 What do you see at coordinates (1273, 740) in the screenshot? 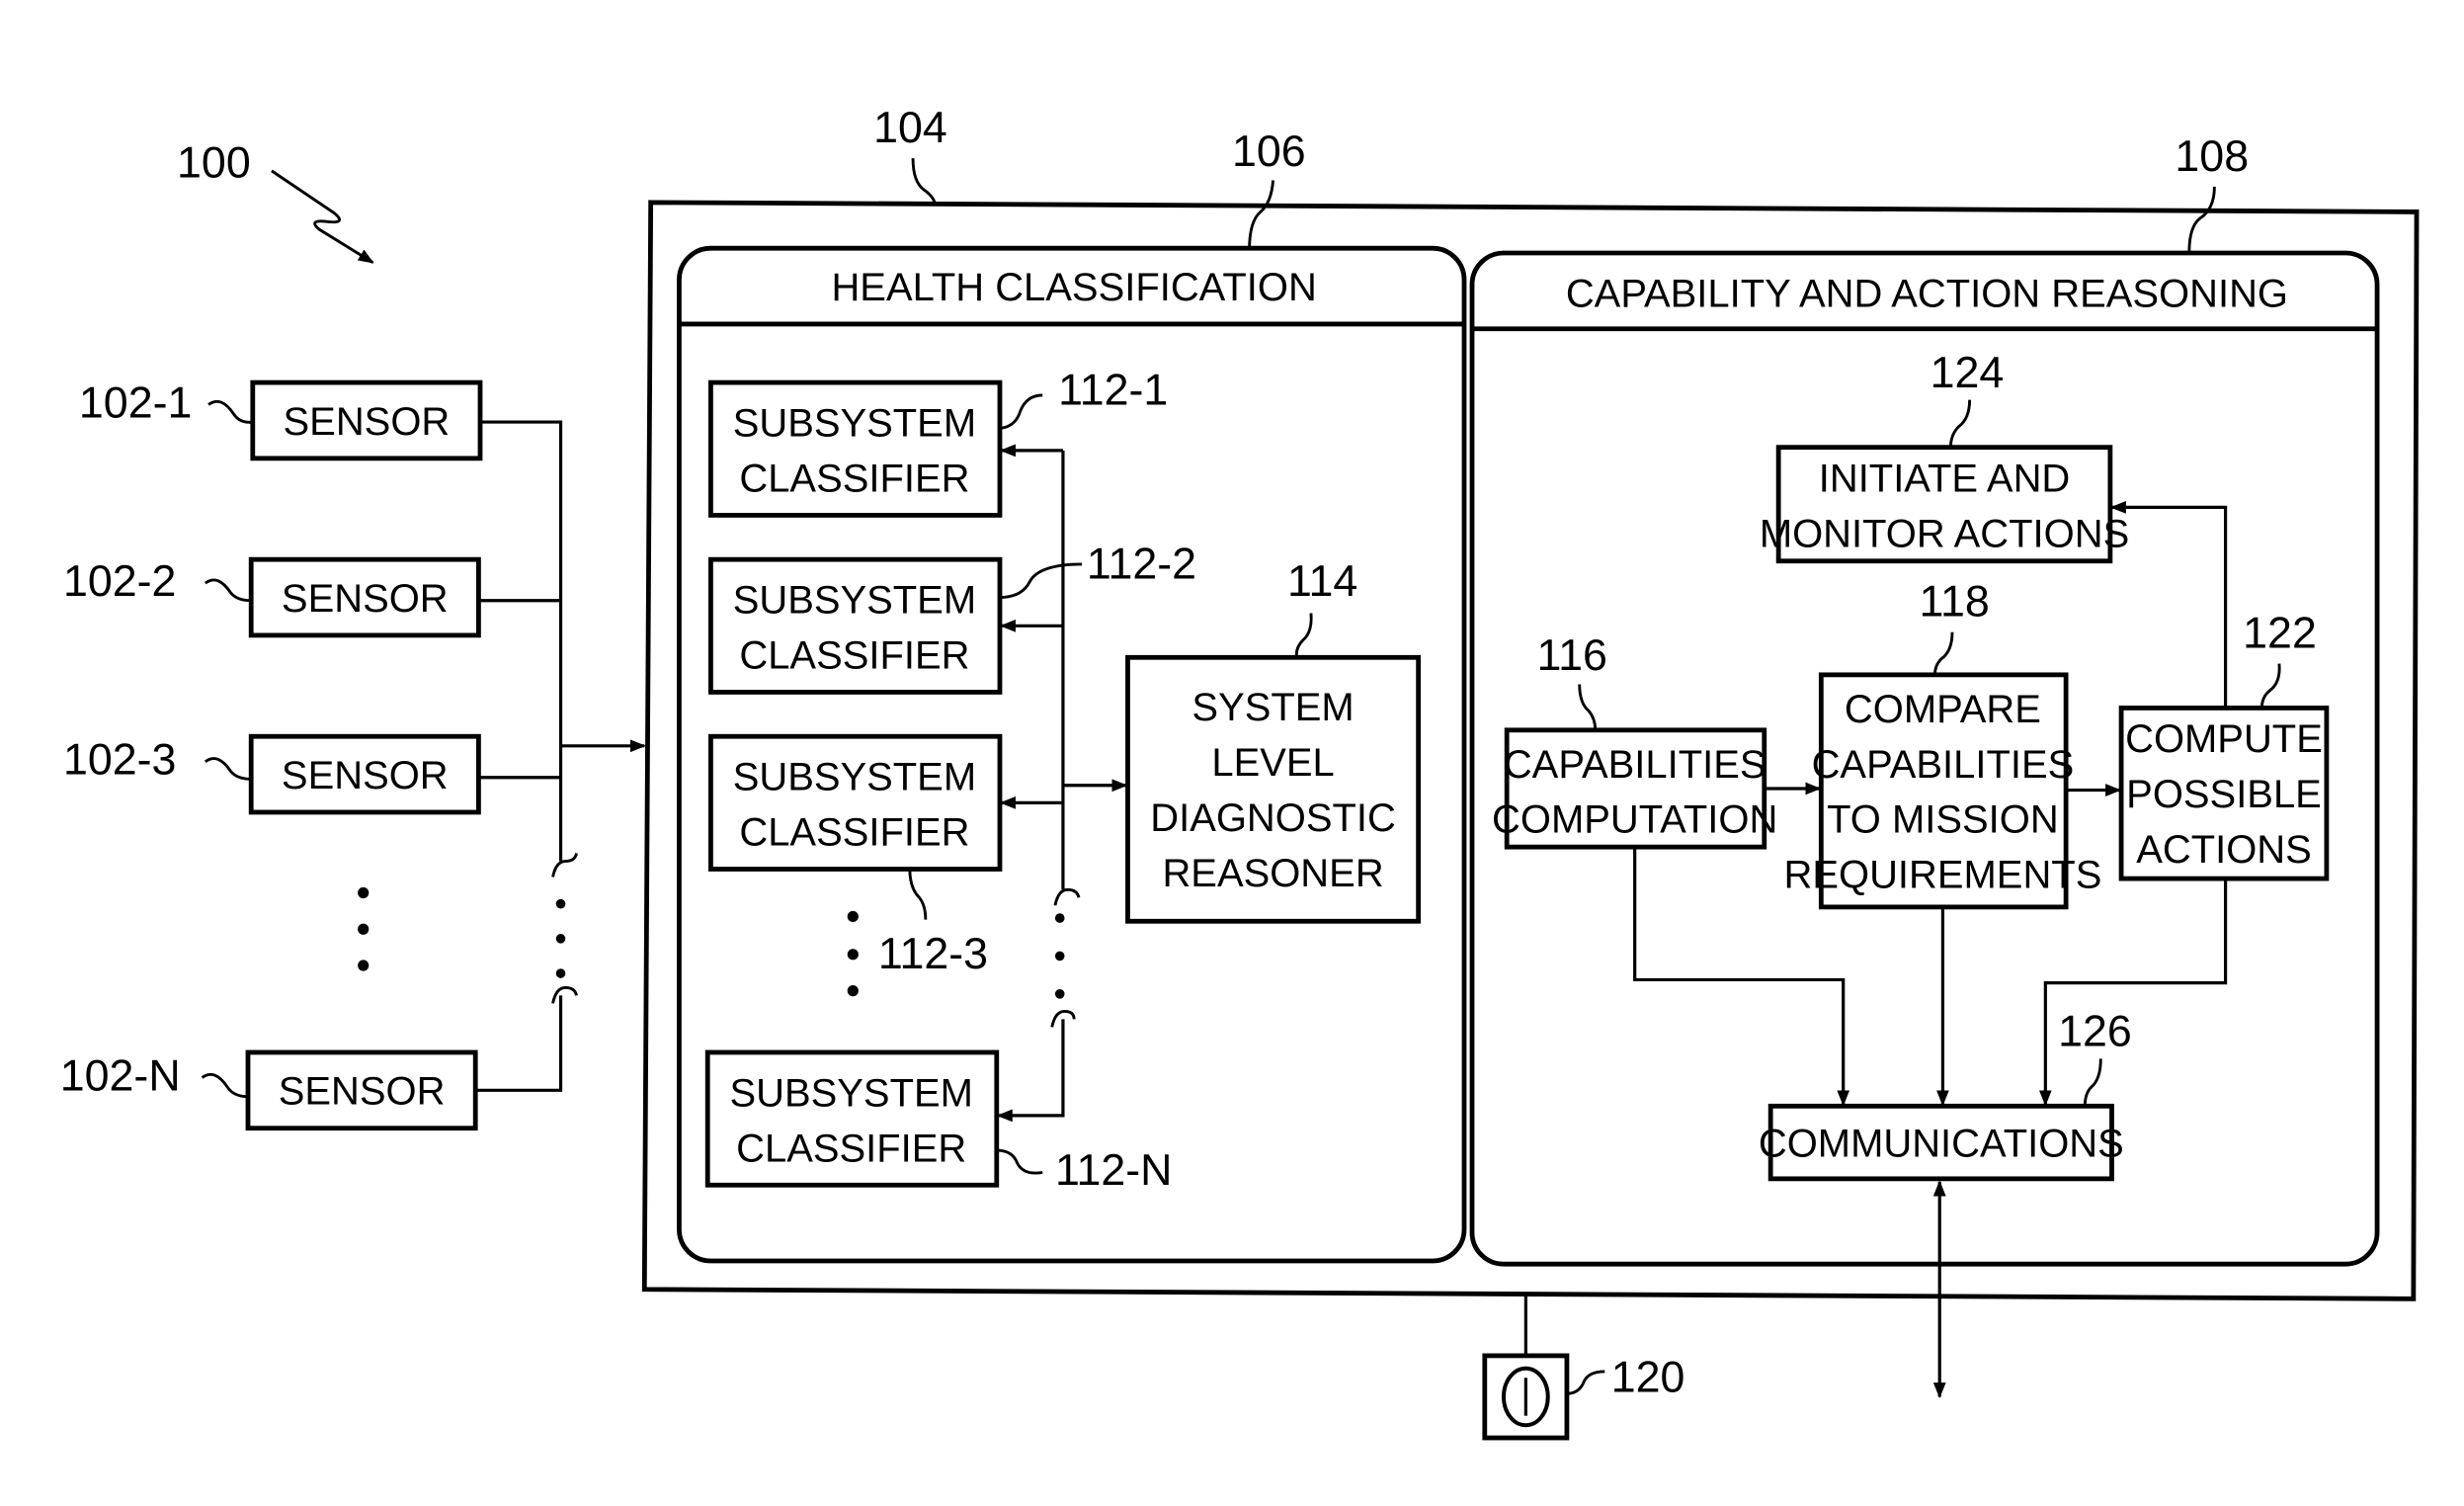
I see `system-level-diagnostic-reasoner: 114 SYSTEM LEVEL DIAGNOSTIC REASONER` at bounding box center [1273, 740].